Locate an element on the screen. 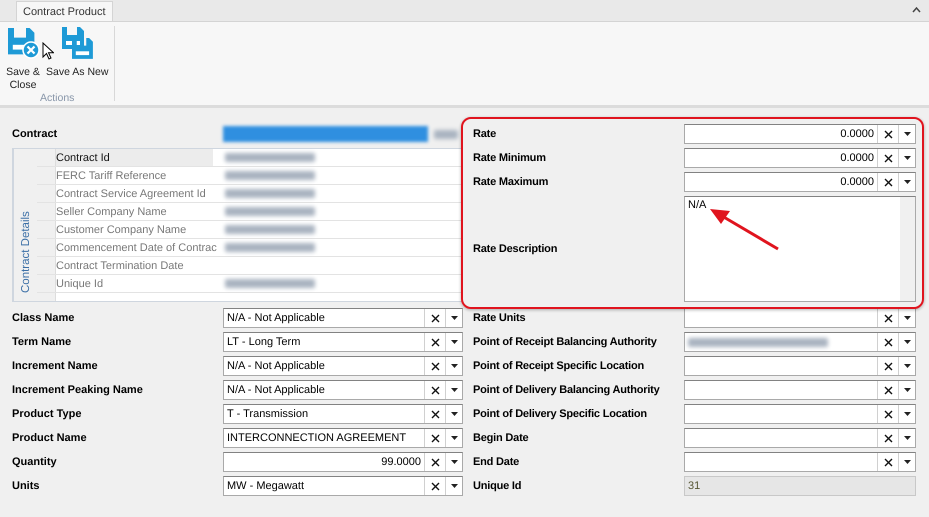 This screenshot has height=517, width=929. property-label: Contract Termination Date is located at coordinates (134, 265).